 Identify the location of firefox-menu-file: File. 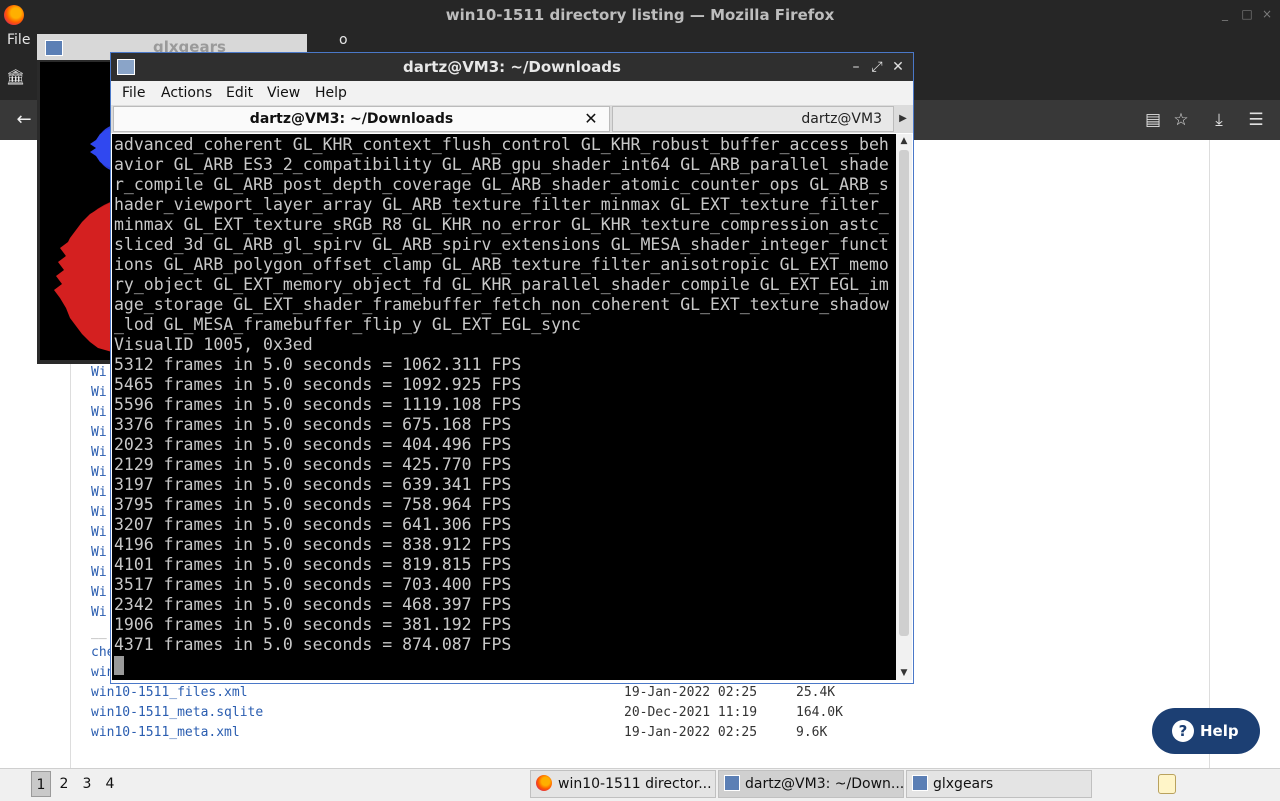
(18, 40).